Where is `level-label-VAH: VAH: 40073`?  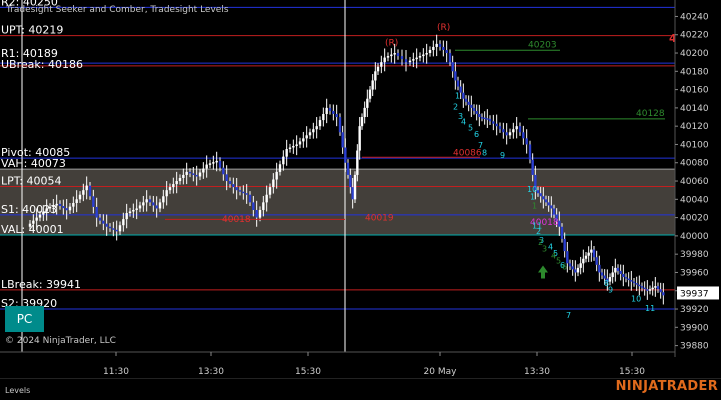
level-label-VAH: VAH: 40073 is located at coordinates (33, 163).